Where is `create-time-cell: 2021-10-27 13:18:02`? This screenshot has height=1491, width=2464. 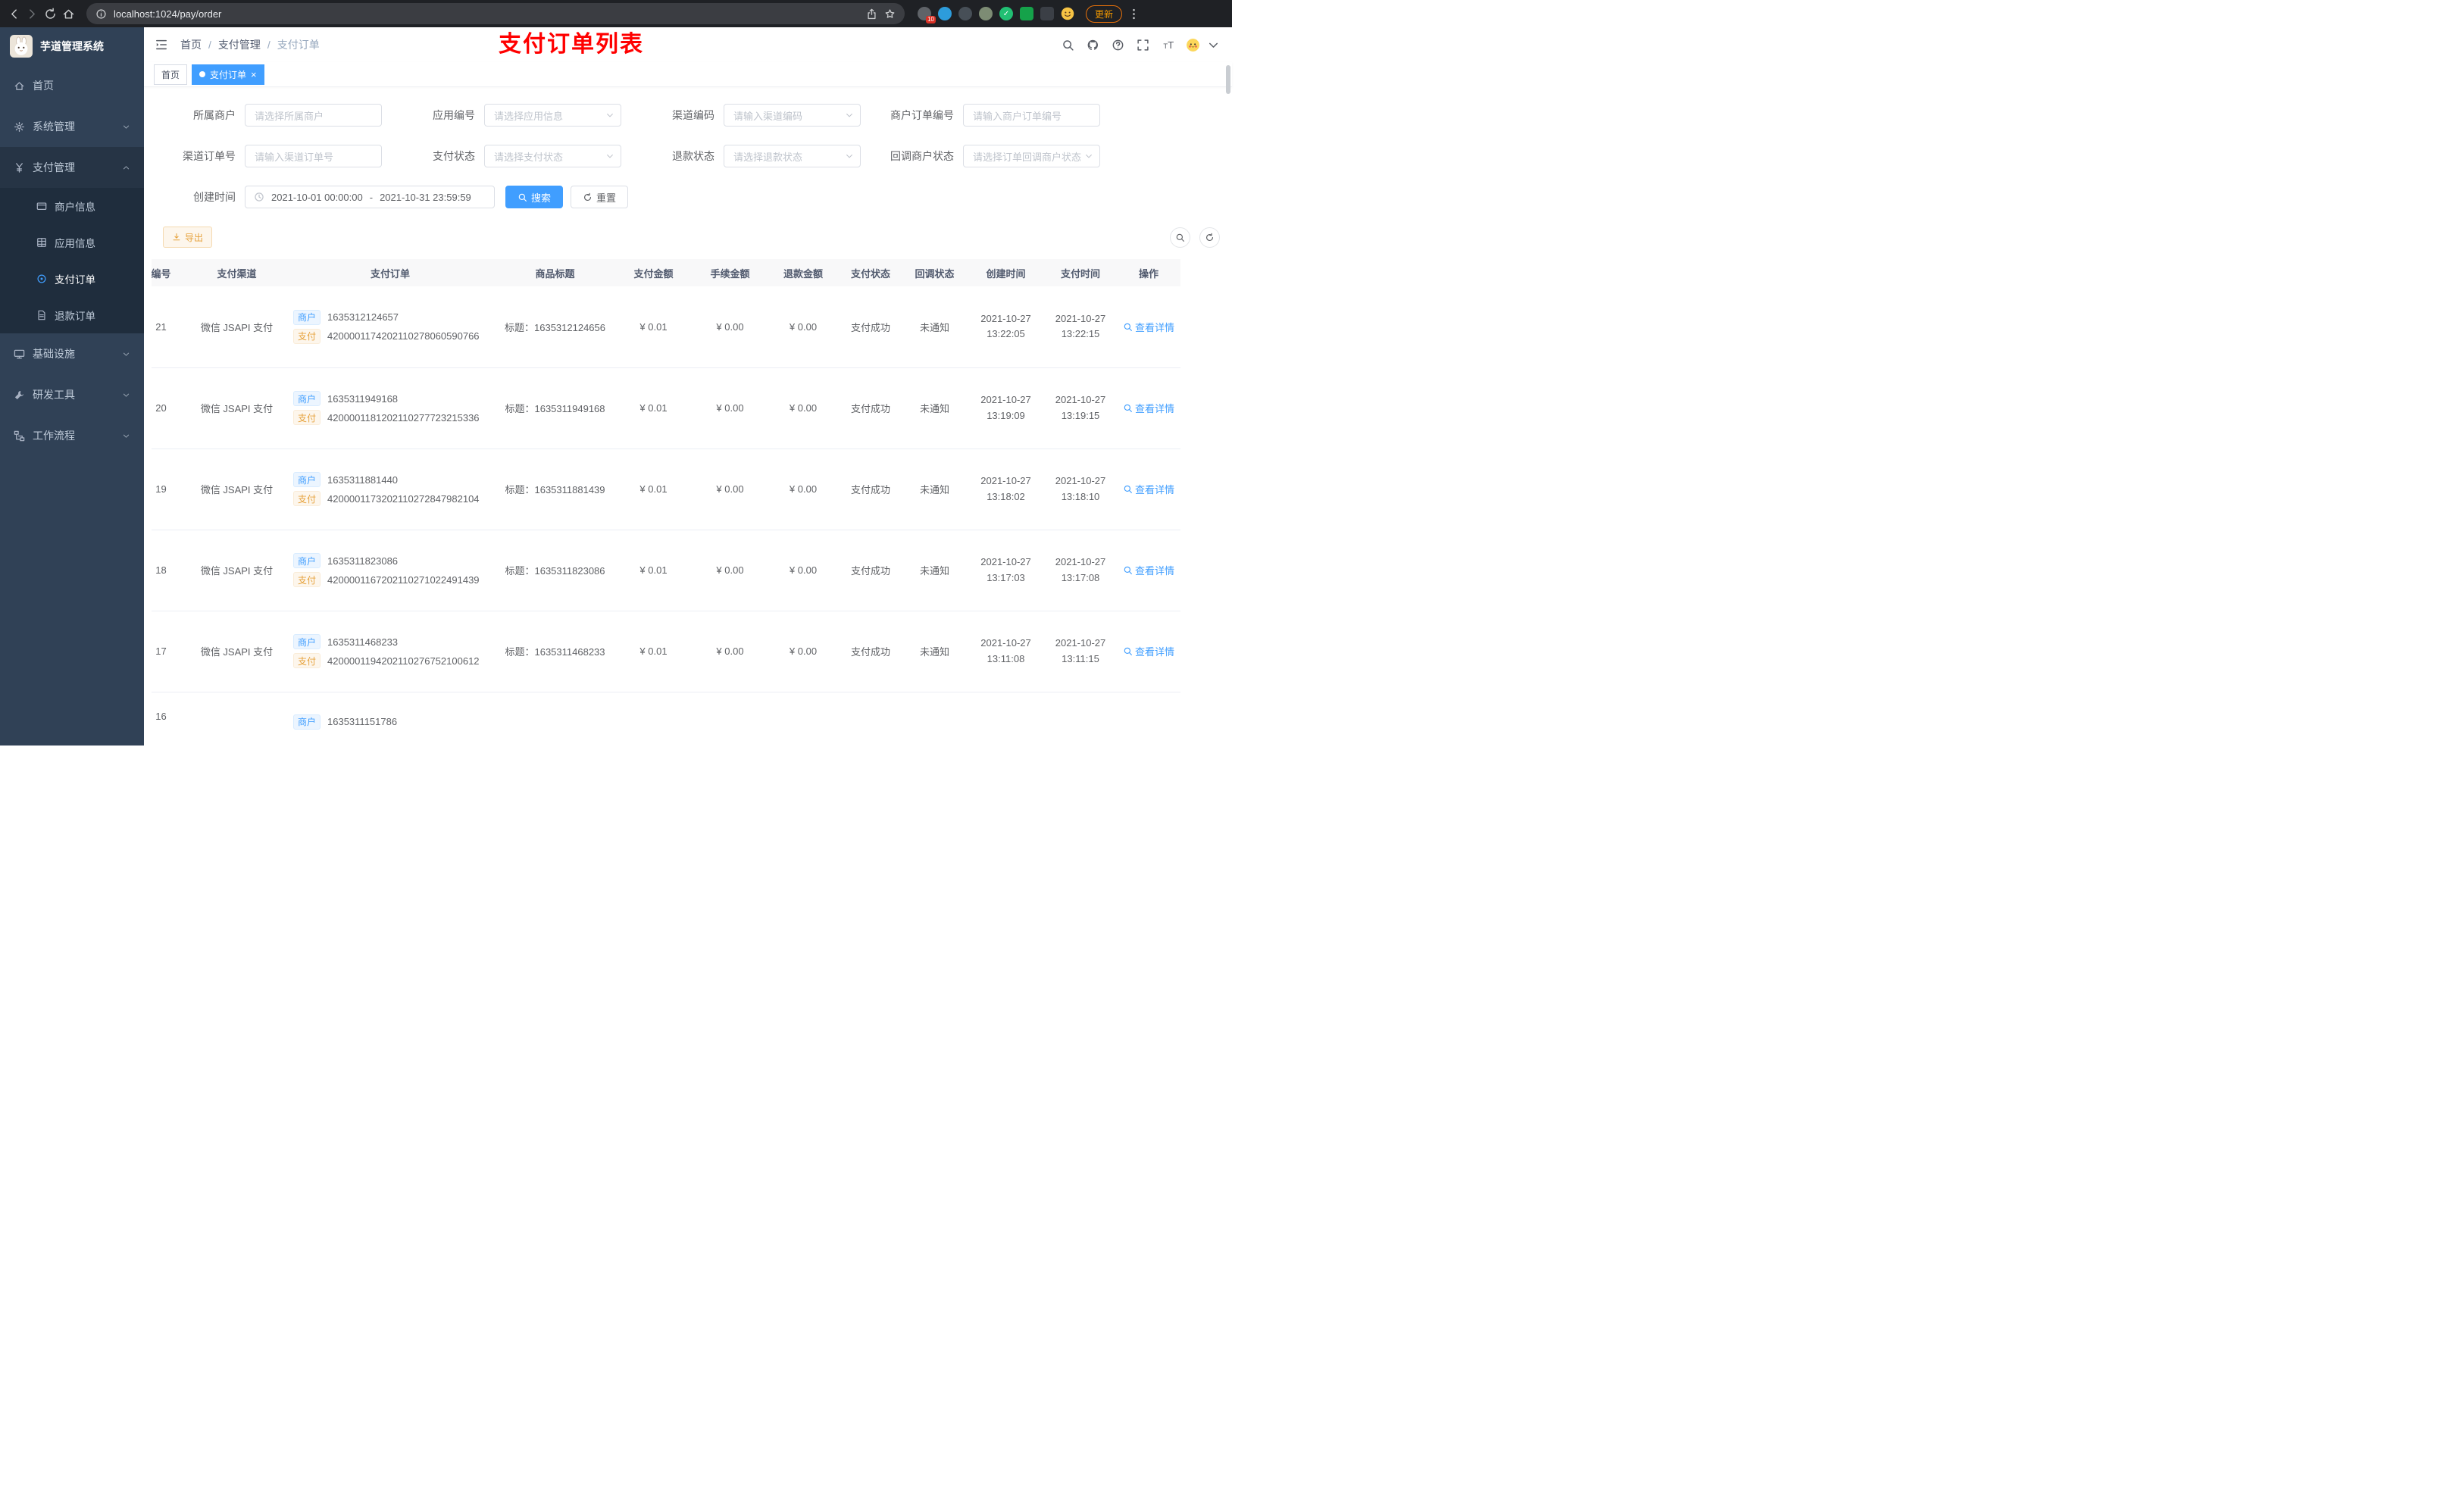
create-time-cell: 2021-10-27 13:18:02 is located at coordinates (1006, 489).